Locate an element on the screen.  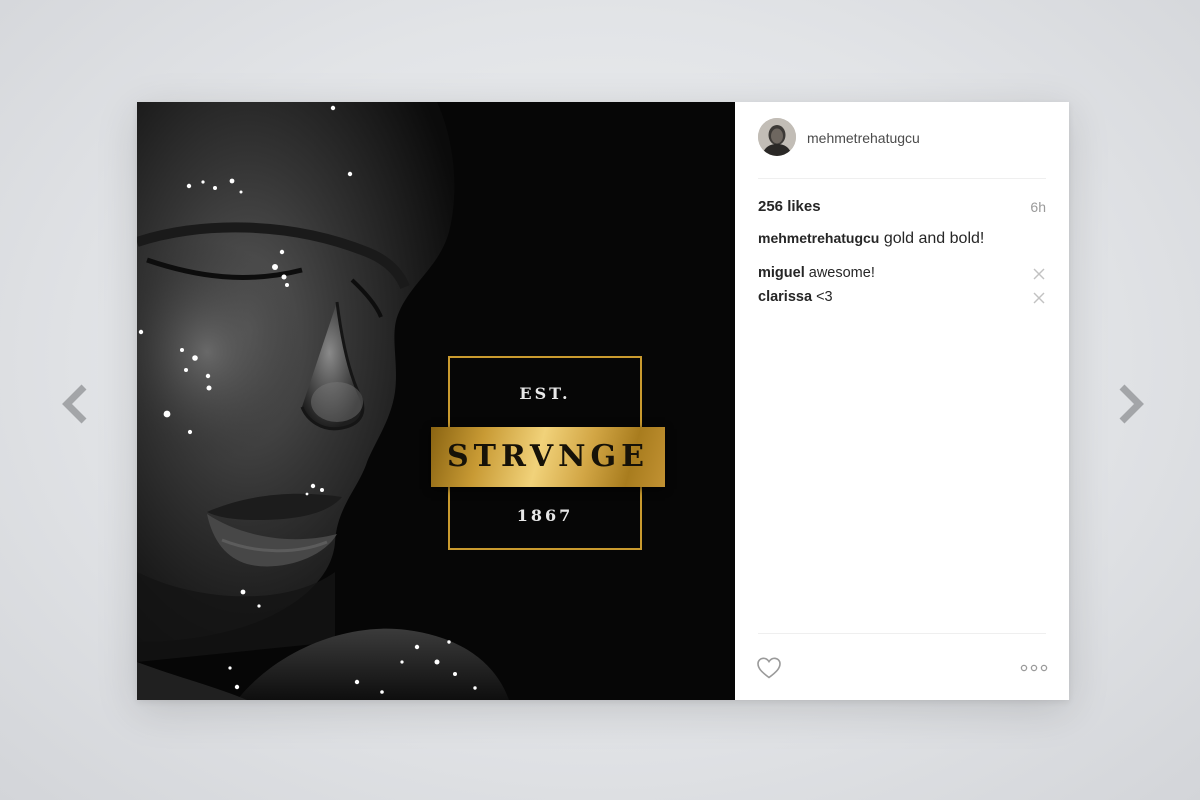
post-author-header: mehmetrehatugcu is located at coordinates (902, 140).